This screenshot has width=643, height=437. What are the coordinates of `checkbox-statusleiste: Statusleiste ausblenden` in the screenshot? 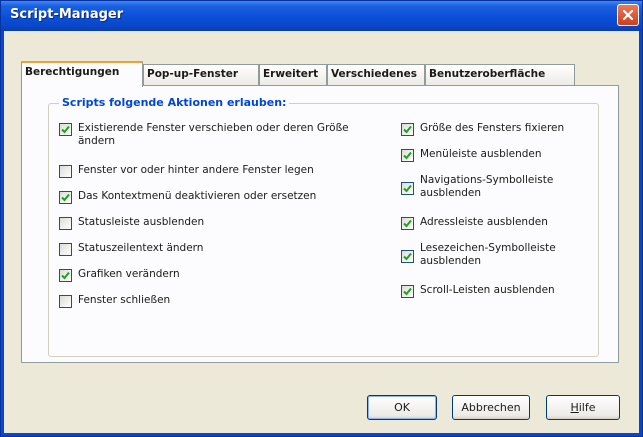 It's located at (219, 223).